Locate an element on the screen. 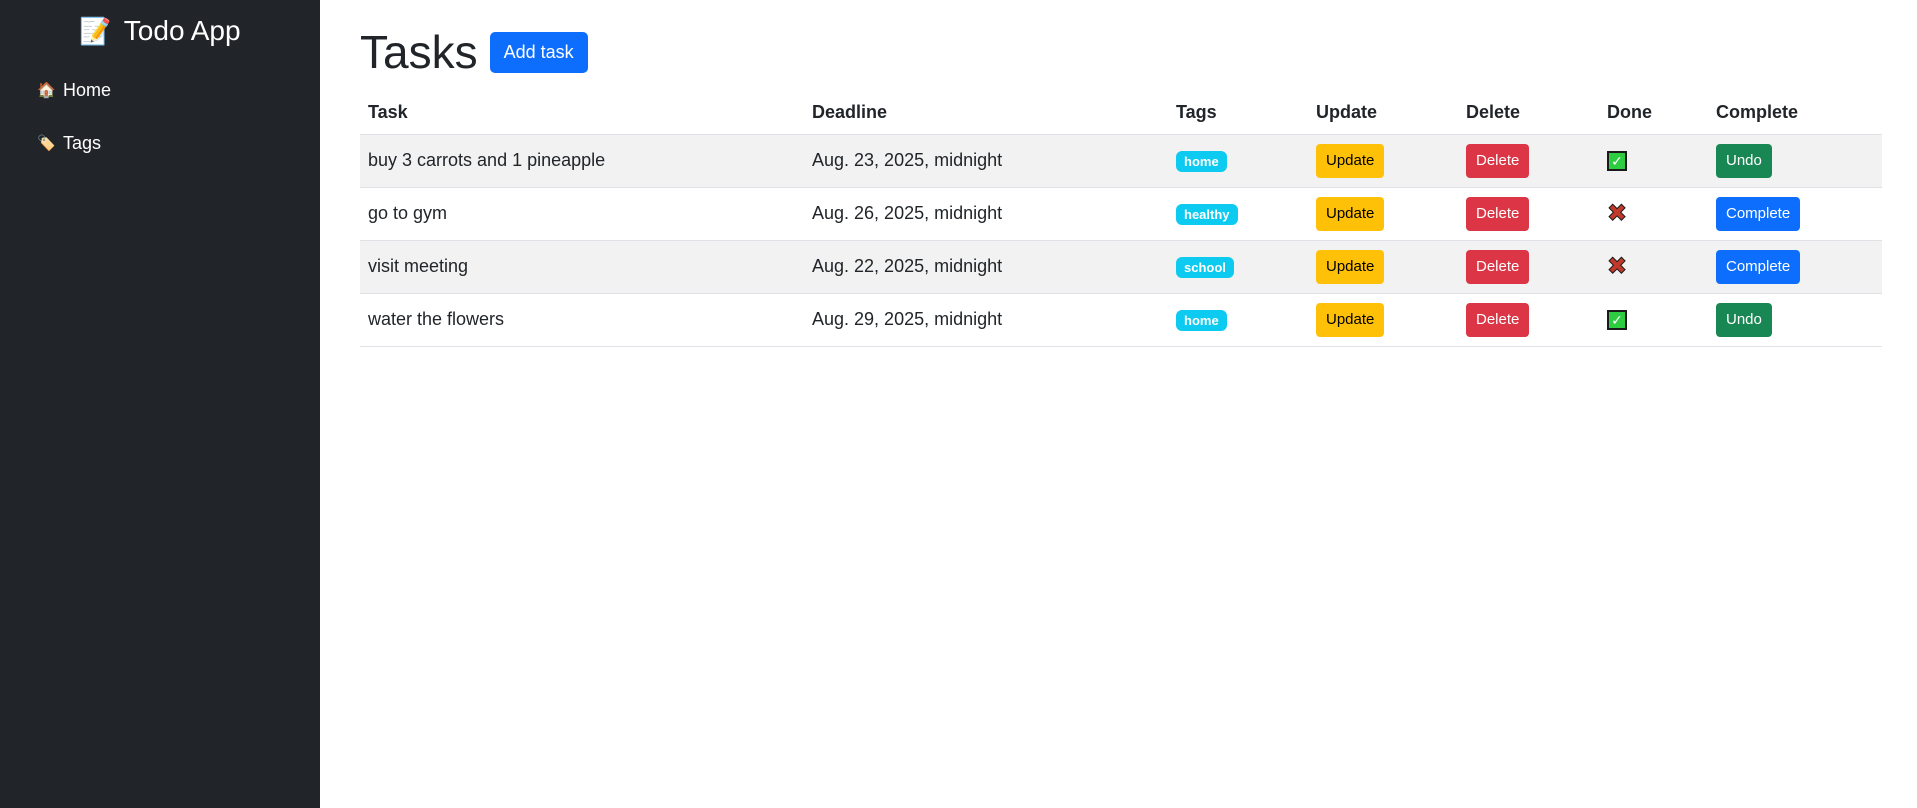 The image size is (1917, 808). task-name: water the flowers is located at coordinates (582, 320).